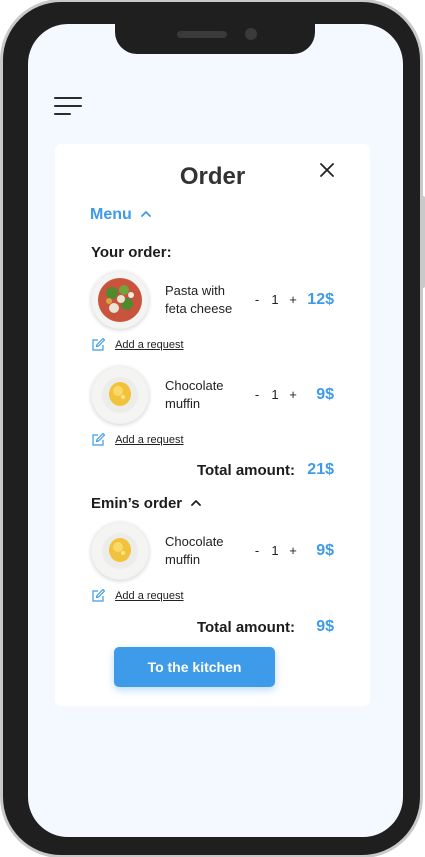 This screenshot has height=857, width=425. I want to click on front-camera, so click(251, 34).